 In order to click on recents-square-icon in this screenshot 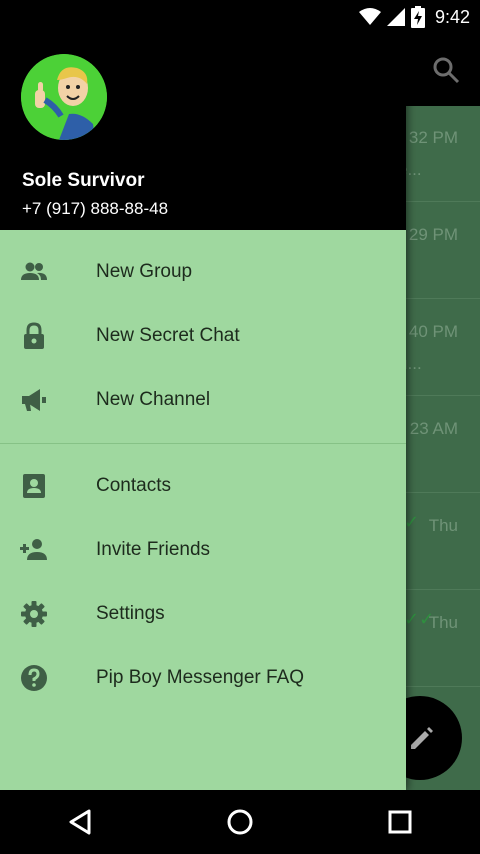, I will do `click(400, 822)`.